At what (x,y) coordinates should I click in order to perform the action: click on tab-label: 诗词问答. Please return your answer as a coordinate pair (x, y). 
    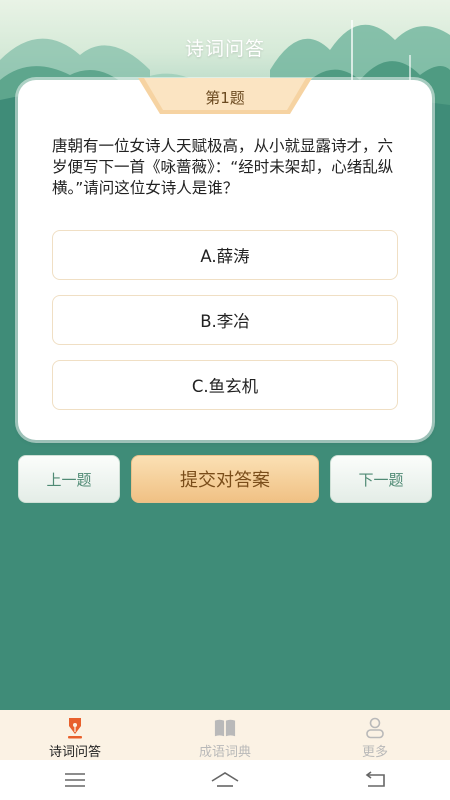
    Looking at the image, I should click on (74, 752).